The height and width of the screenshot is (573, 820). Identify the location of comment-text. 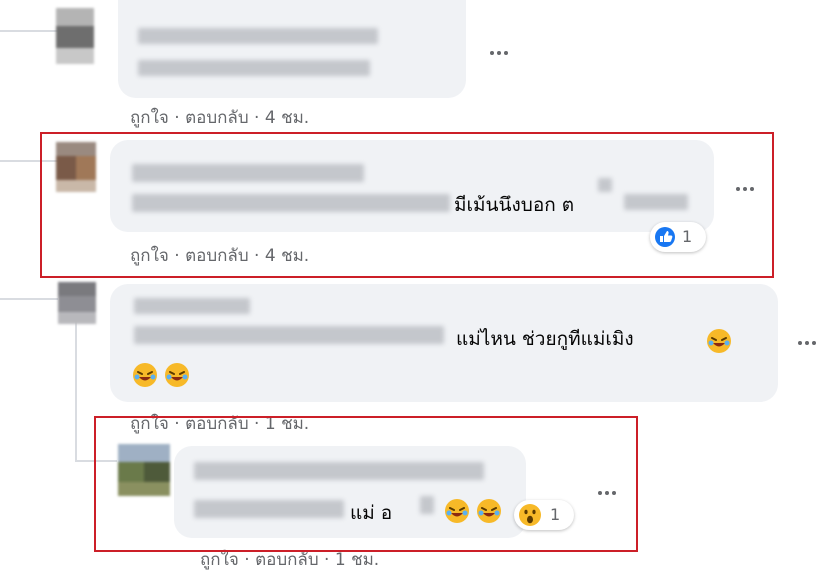
(254, 68).